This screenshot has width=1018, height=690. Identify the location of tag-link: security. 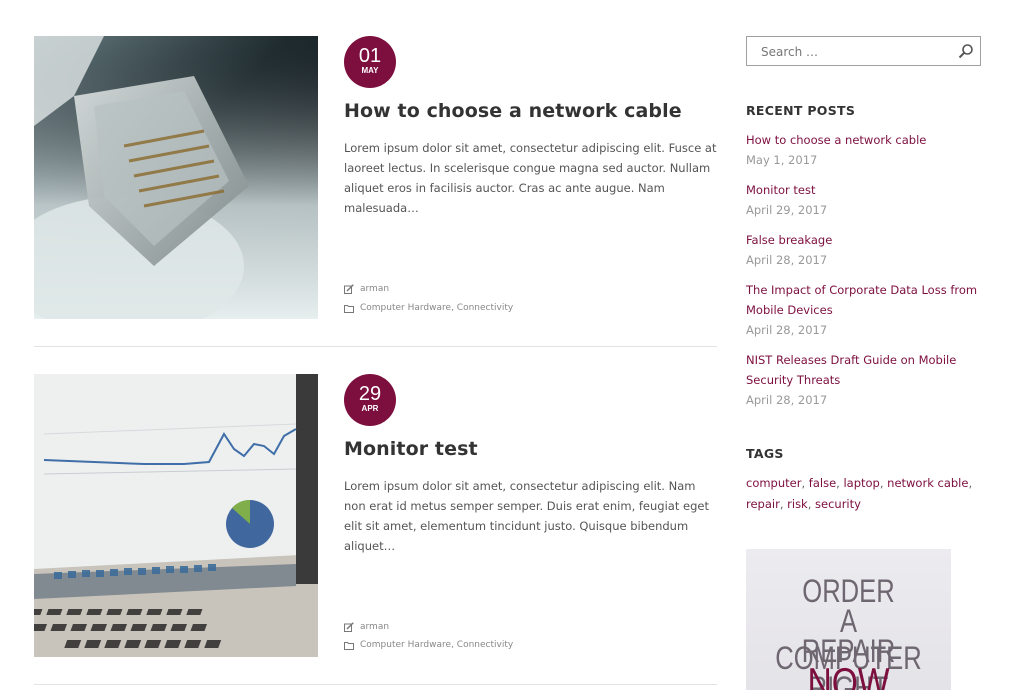
(838, 504).